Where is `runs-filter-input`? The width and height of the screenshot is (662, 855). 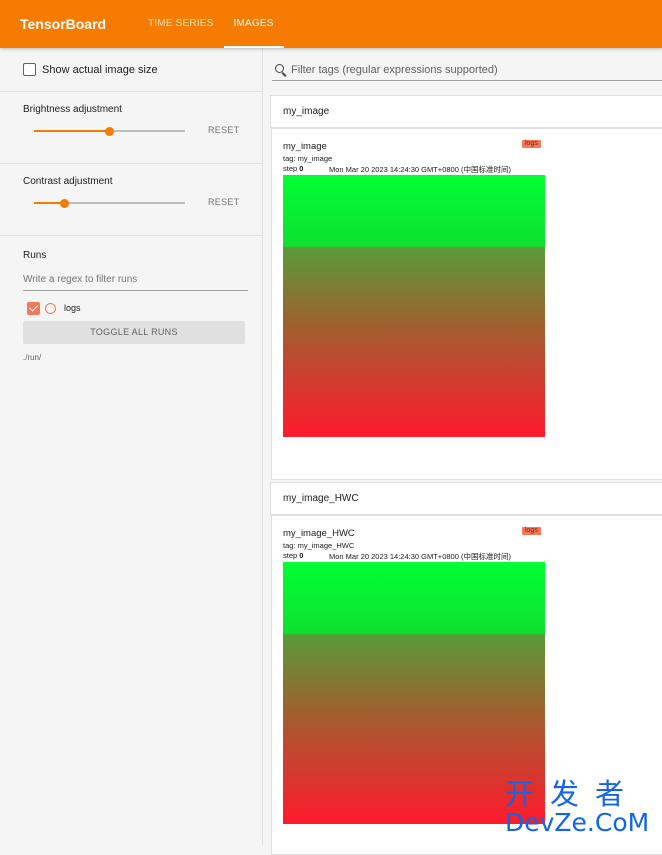 runs-filter-input is located at coordinates (135, 281).